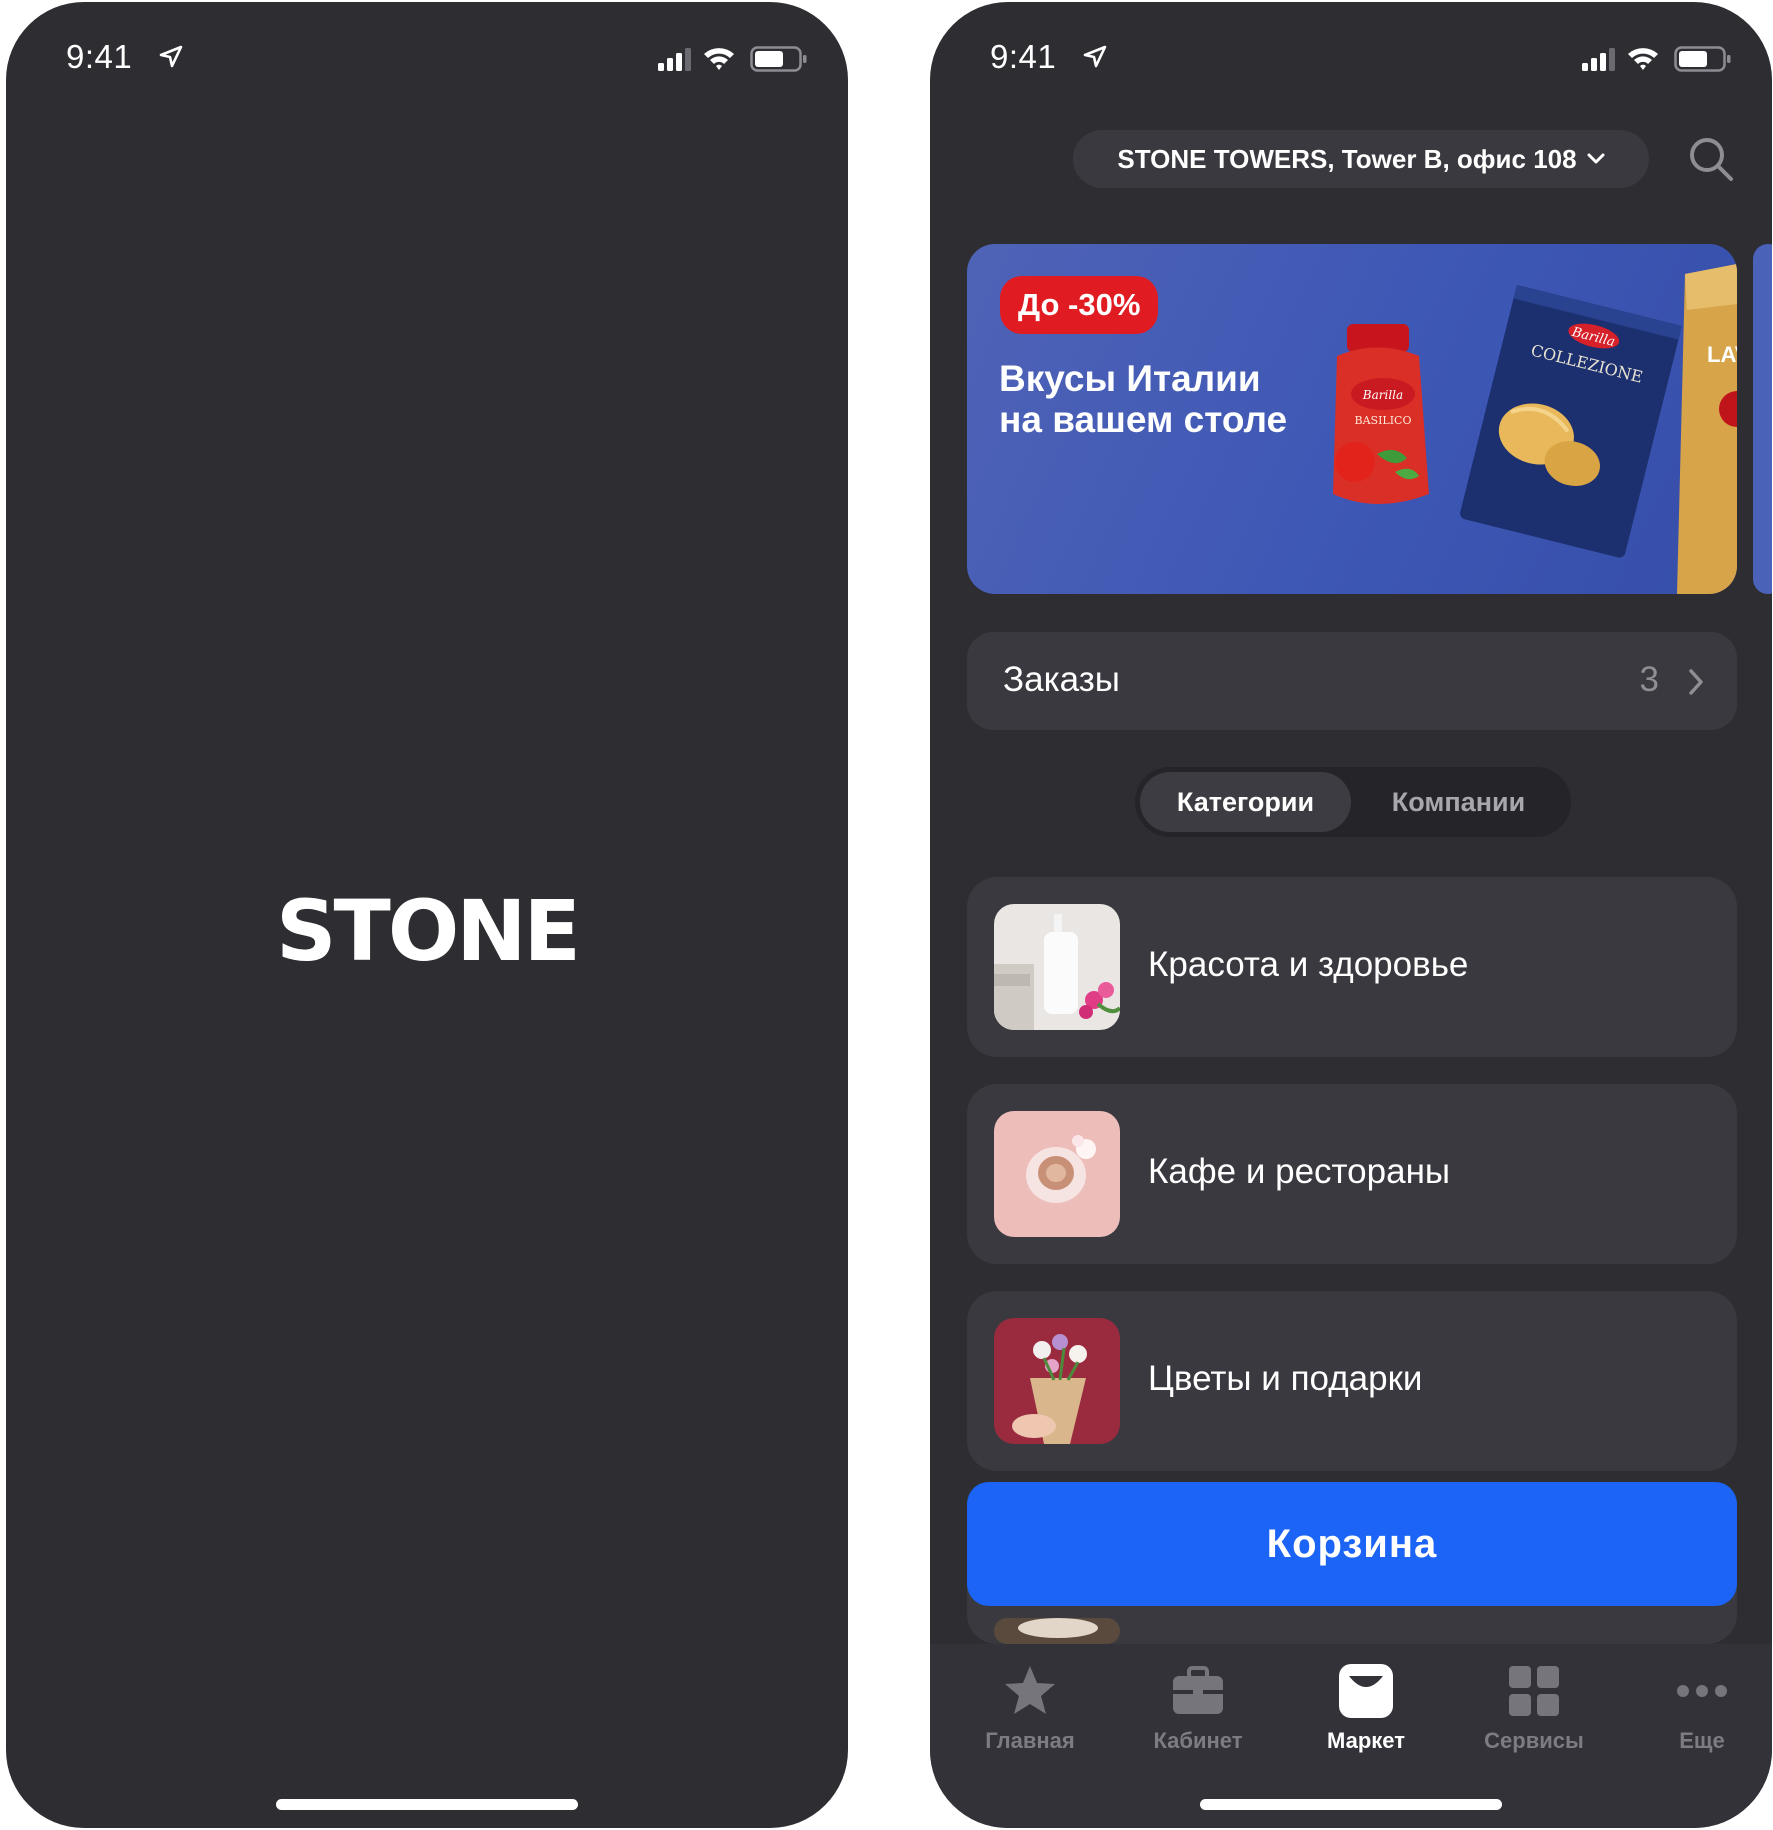 The image size is (1773, 1830). Describe the element at coordinates (1245, 802) in the screenshot. I see `tab-categories: Категории` at that location.